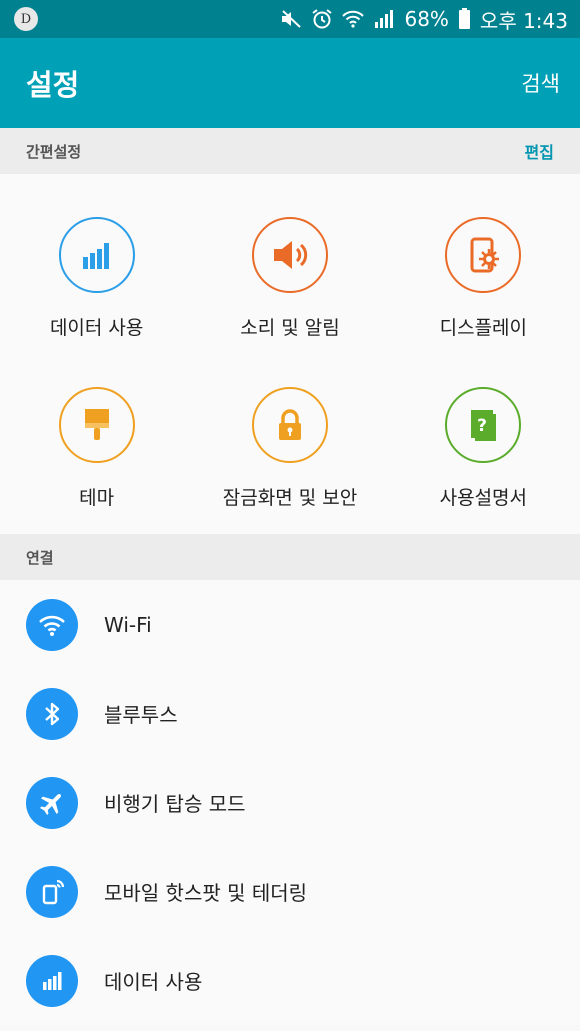 This screenshot has width=580, height=1031. I want to click on list-item-data-usage: 데이터 사용, so click(290, 980).